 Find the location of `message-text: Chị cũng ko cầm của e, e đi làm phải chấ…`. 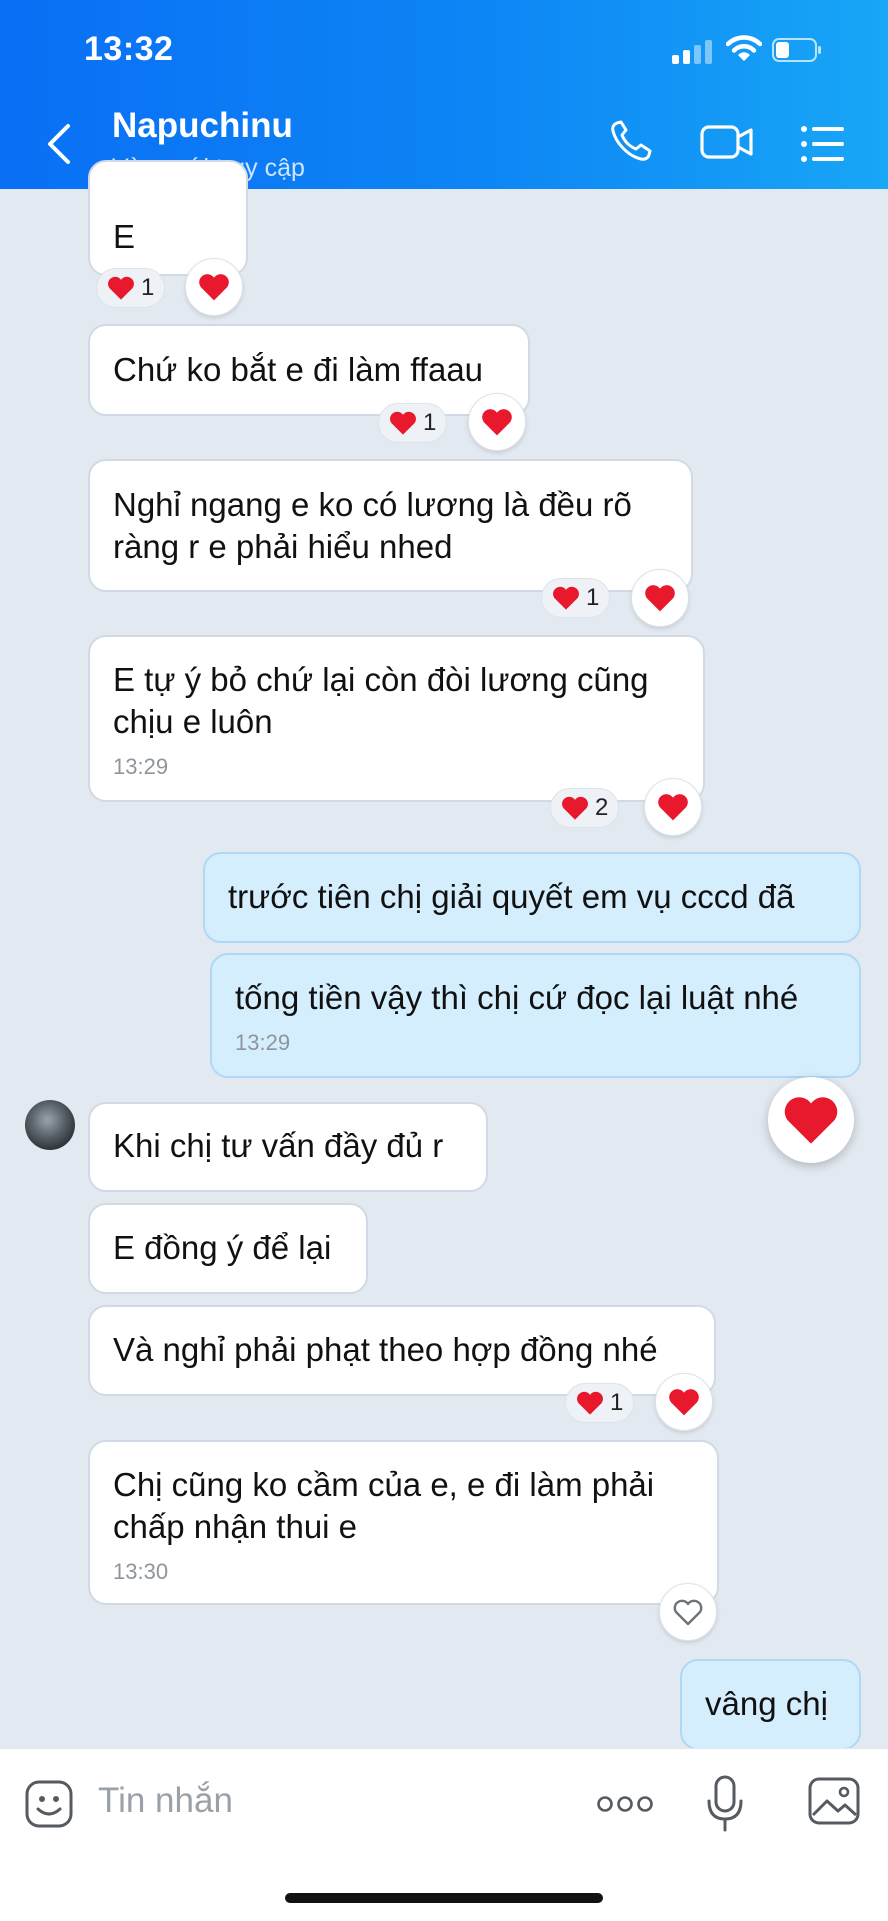

message-text: Chị cũng ko cầm của e, e đi làm phải chấ… is located at coordinates (384, 1505).